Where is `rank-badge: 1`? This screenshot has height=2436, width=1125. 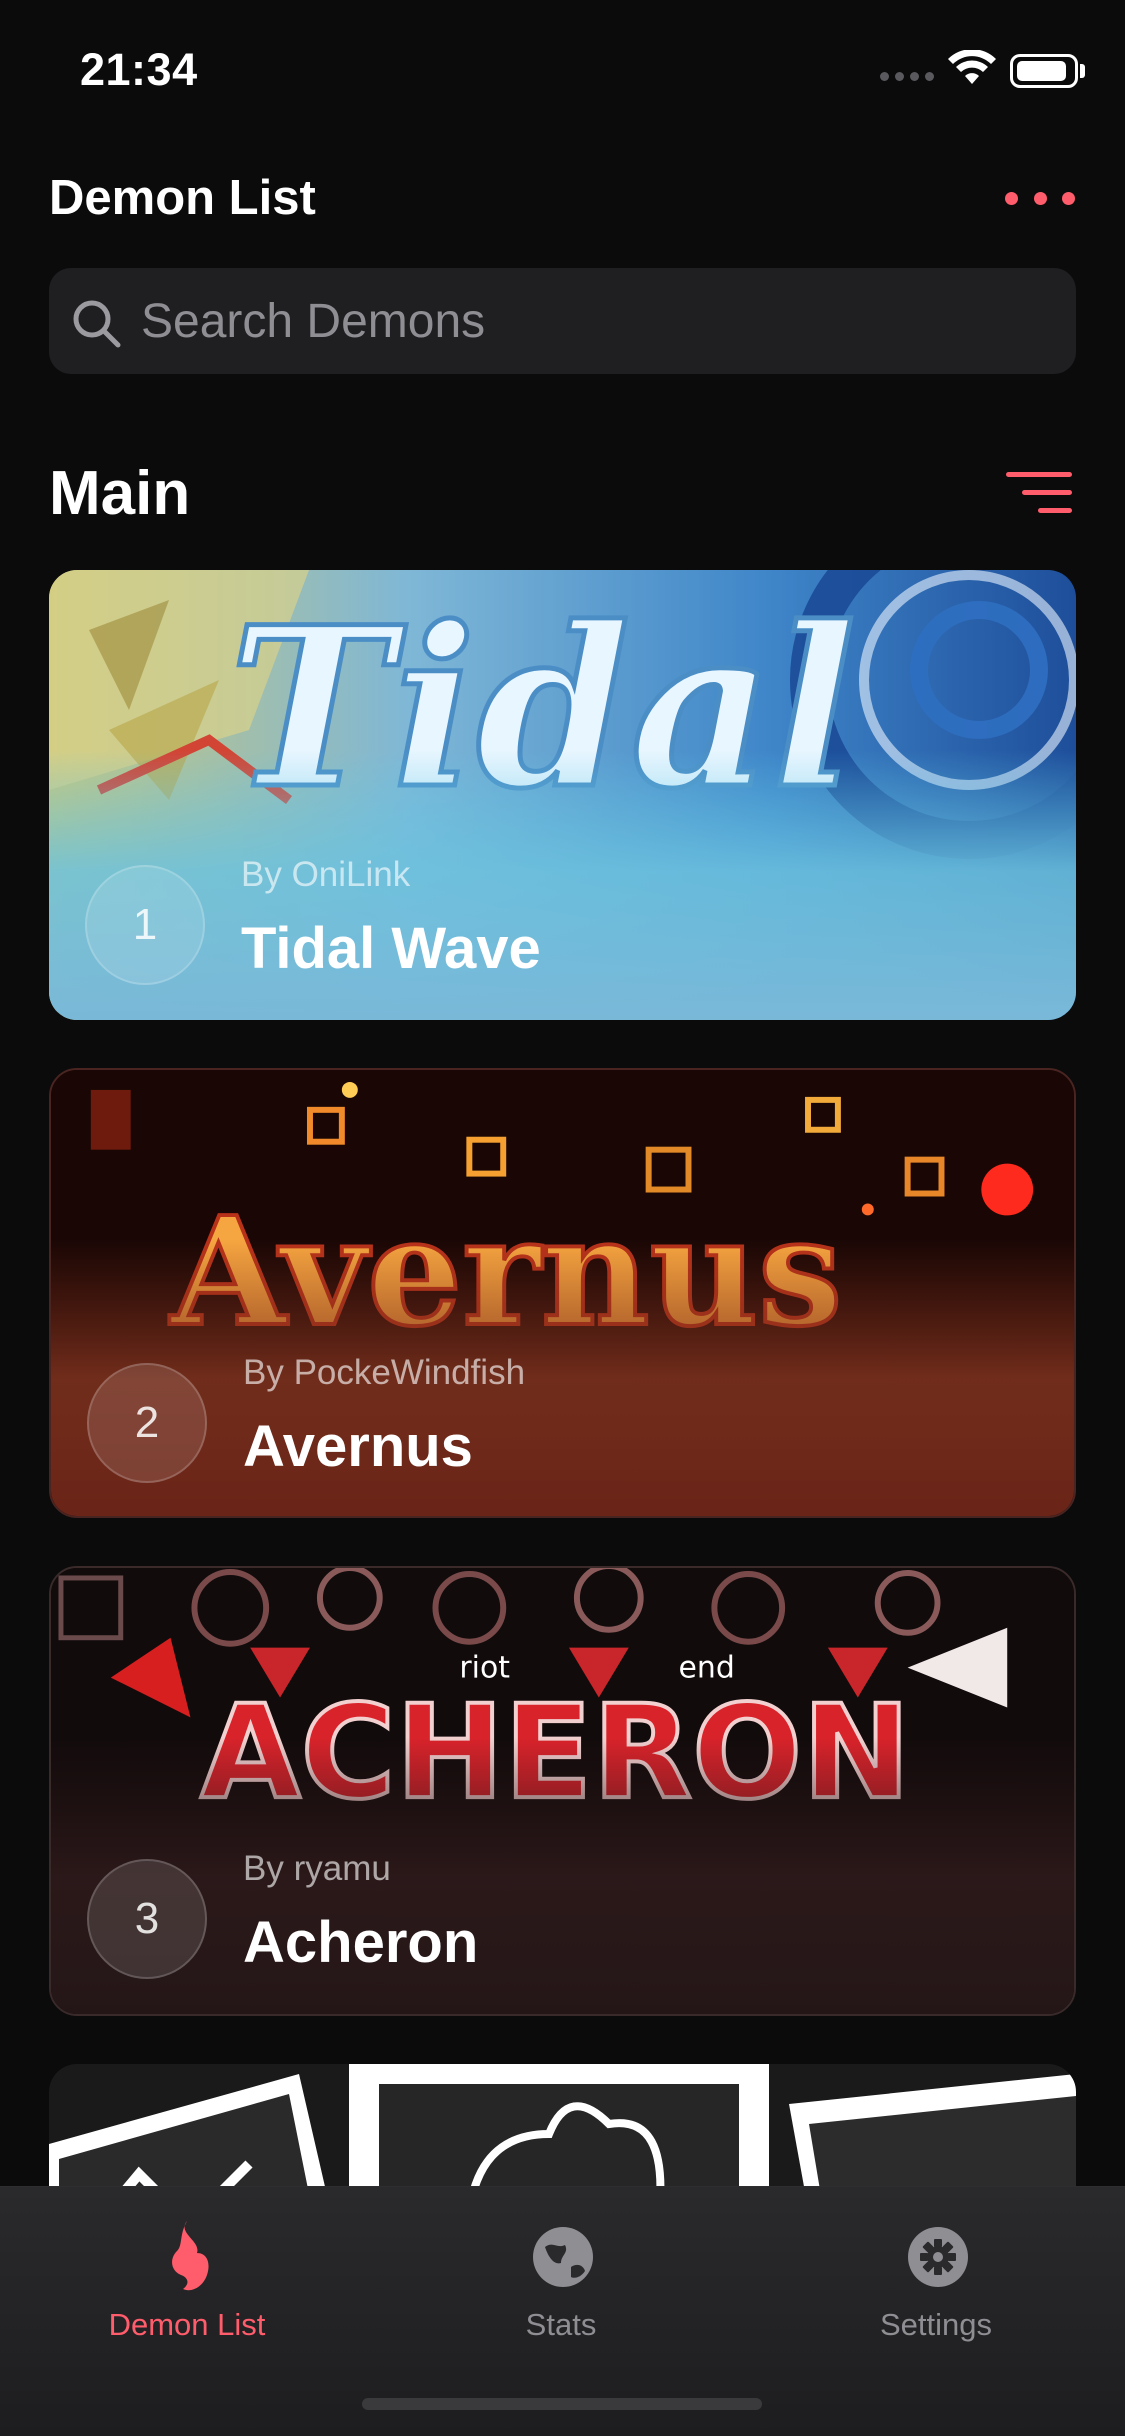 rank-badge: 1 is located at coordinates (145, 925).